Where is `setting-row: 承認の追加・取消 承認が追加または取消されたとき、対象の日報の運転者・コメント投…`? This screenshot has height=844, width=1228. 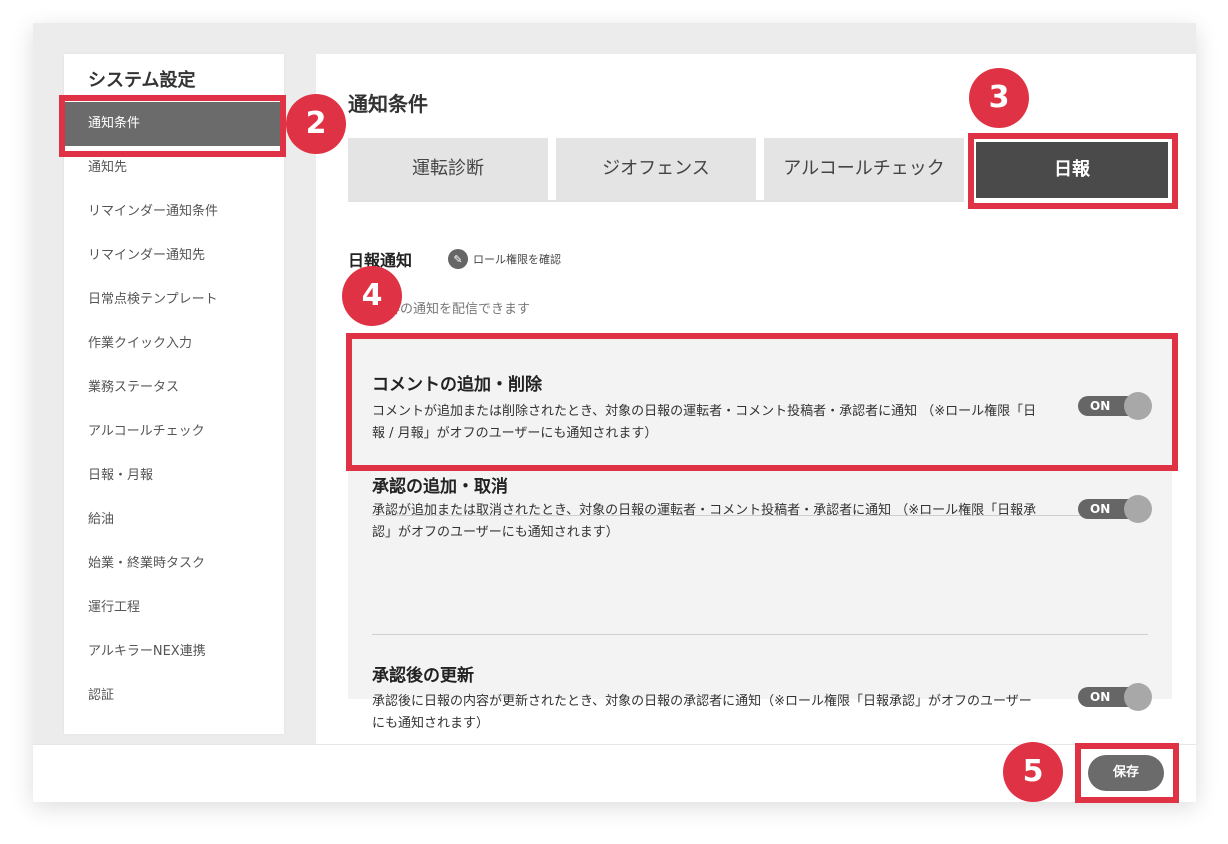 setting-row: 承認の追加・取消 承認が追加または取消されたとき、対象の日報の運転者・コメント投… is located at coordinates (762, 532).